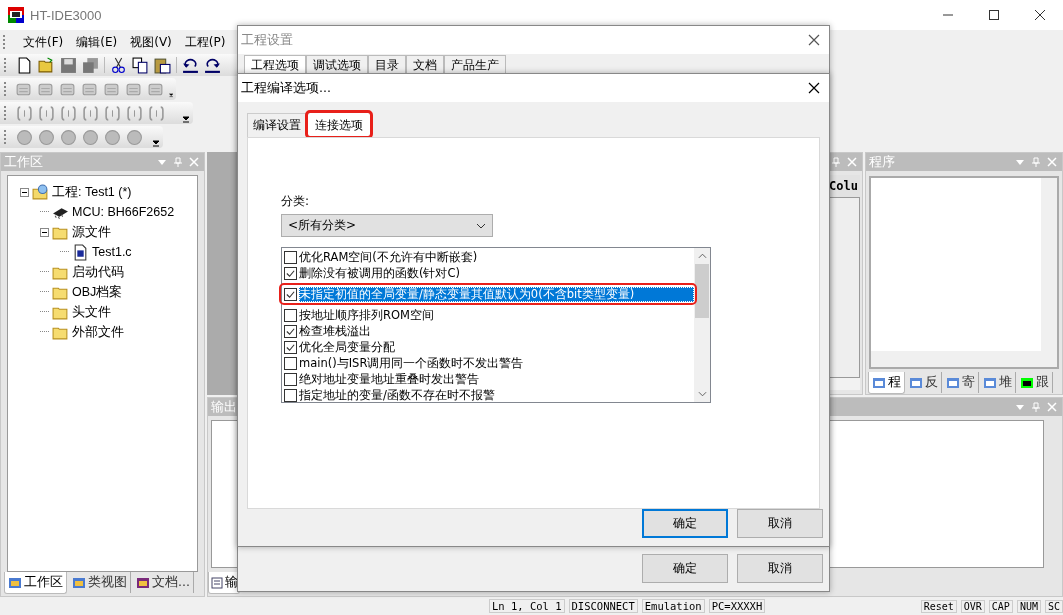 The image size is (1063, 615). Describe the element at coordinates (80, 252) in the screenshot. I see `file-icon` at that location.